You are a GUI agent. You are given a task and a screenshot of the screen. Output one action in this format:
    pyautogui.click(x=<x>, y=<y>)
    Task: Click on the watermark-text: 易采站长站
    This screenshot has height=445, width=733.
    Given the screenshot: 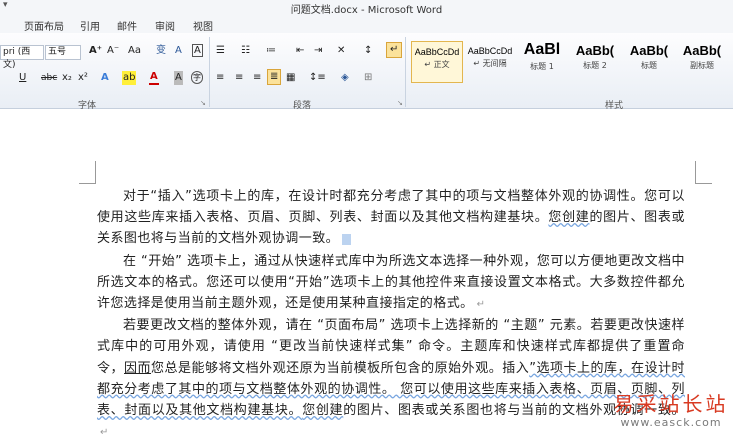 What is the action you would take?
    pyautogui.click(x=671, y=404)
    